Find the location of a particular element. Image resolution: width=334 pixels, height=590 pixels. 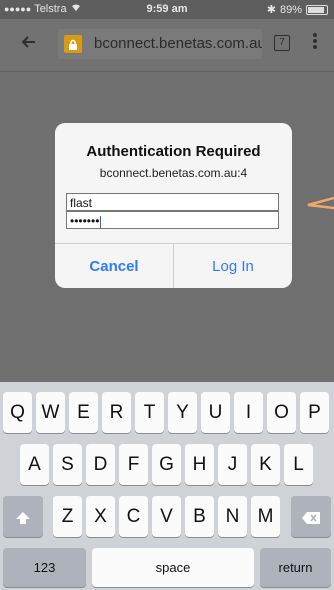

address-bar: bconnect.benetas.com.au is located at coordinates (160, 44).